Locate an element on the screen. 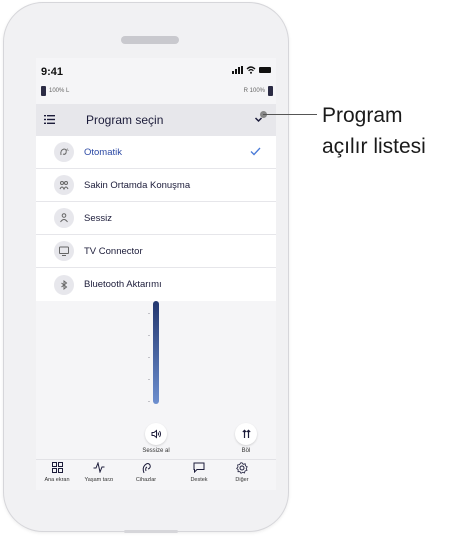  program-item-label: TV Connector is located at coordinates (113, 251).